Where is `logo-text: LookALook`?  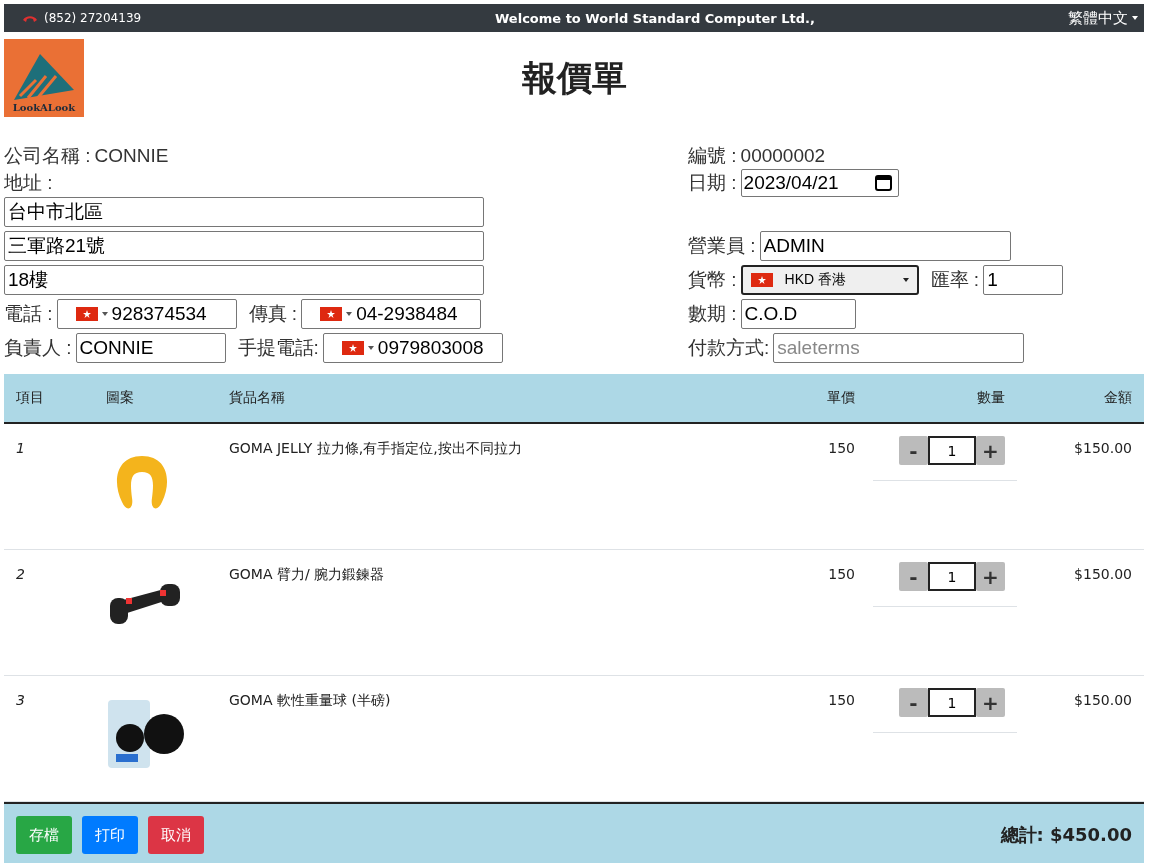
logo-text: LookALook is located at coordinates (44, 107).